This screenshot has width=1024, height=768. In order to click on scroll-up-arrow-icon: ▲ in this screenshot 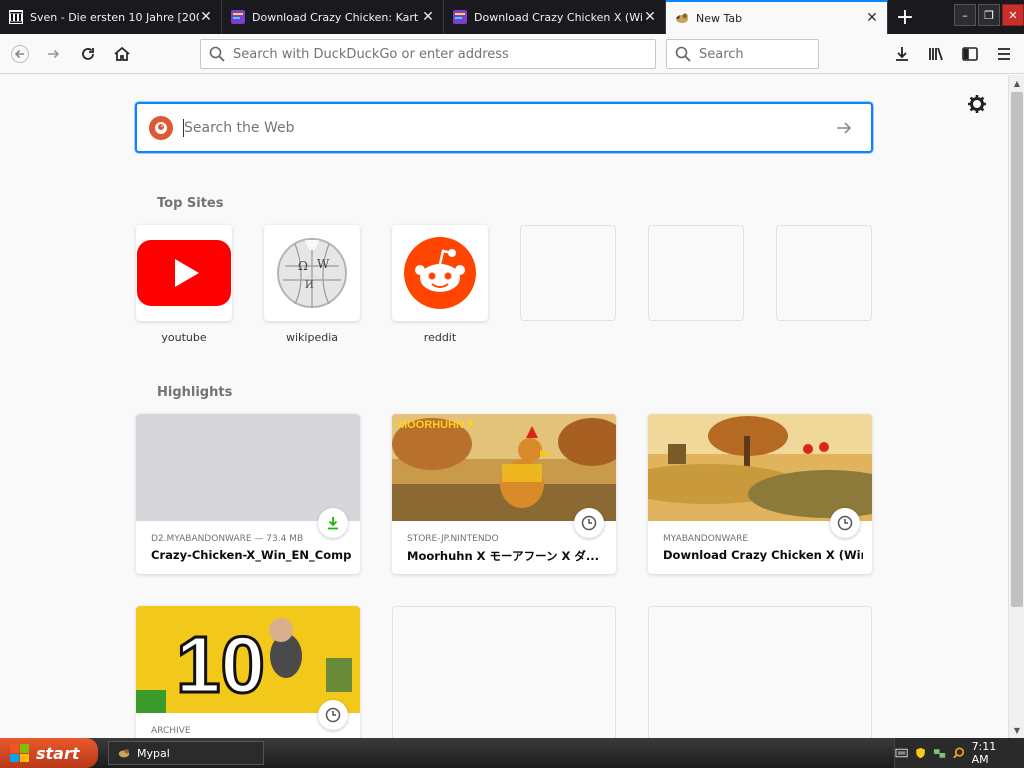, I will do `click(1016, 83)`.